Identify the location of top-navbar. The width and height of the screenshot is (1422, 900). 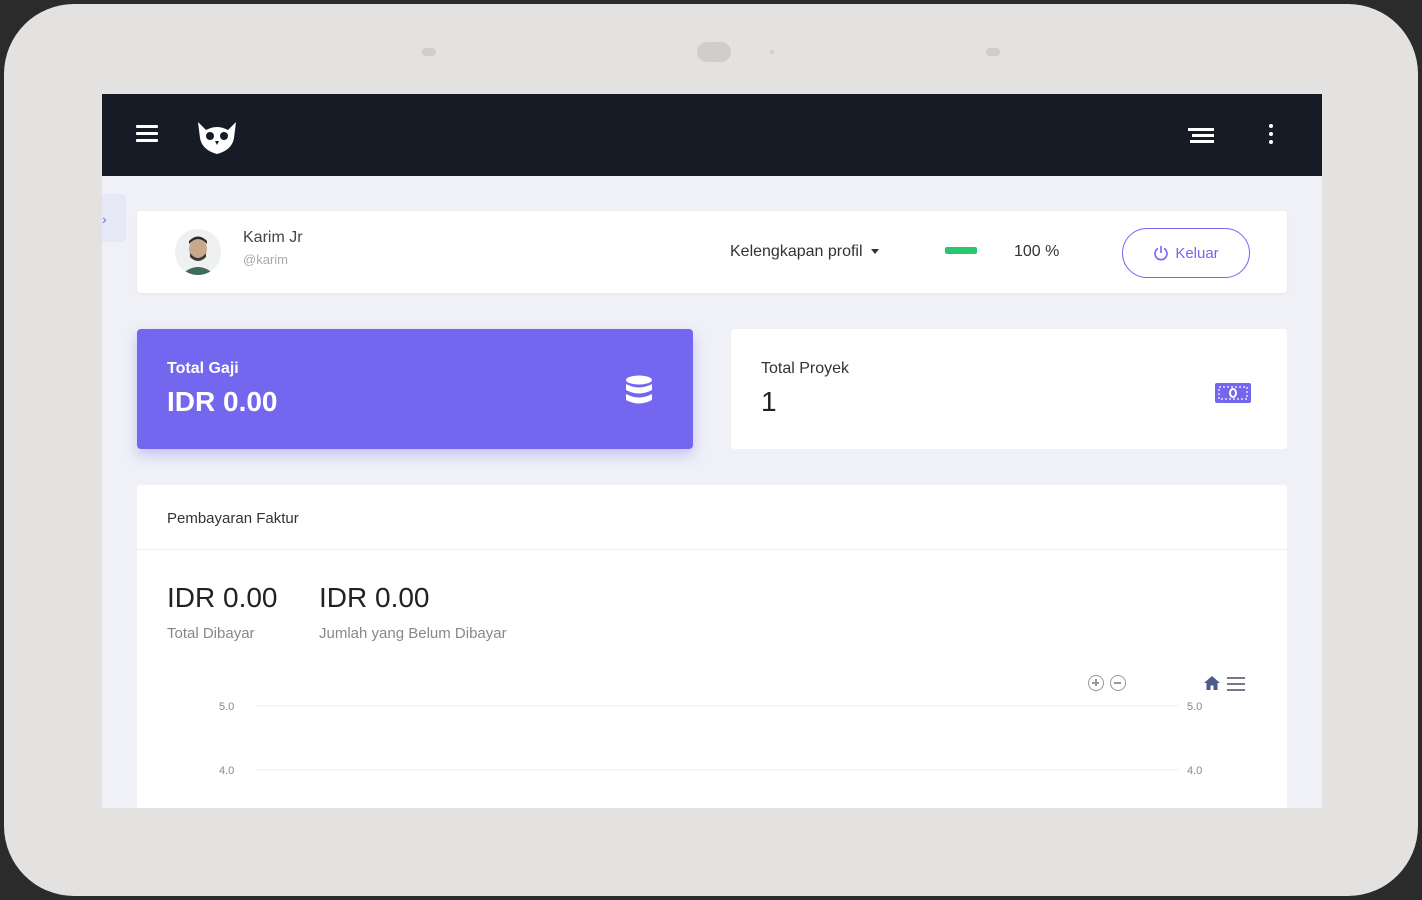
(712, 135).